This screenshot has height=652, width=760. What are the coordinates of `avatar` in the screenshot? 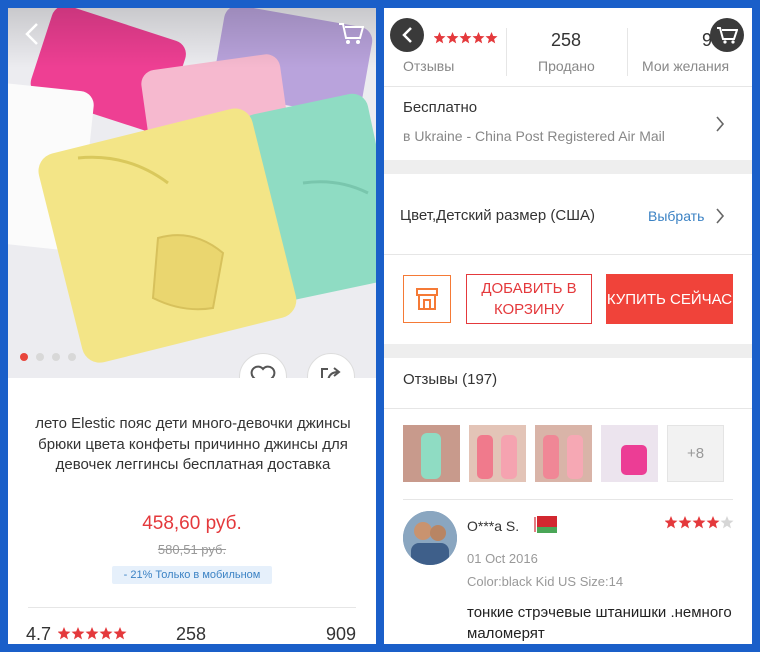 It's located at (430, 538).